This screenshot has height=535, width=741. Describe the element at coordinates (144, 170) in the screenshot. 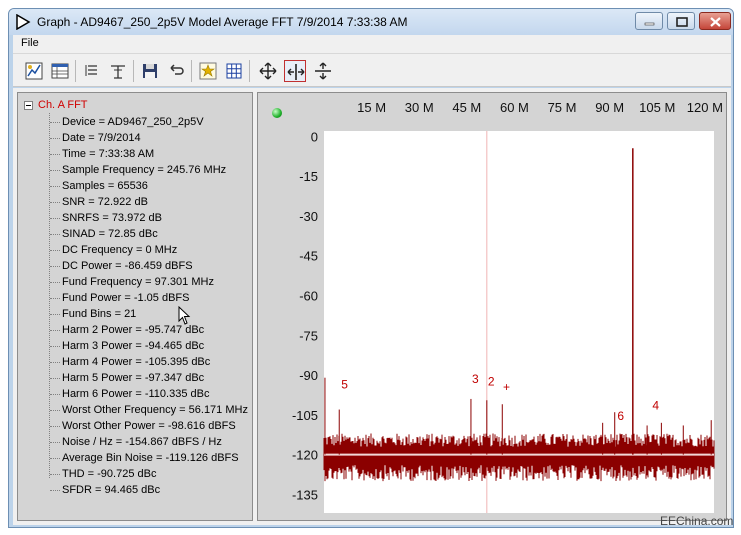

I see `tree-item-label: Sample Frequency = 245.76 MHz` at that location.